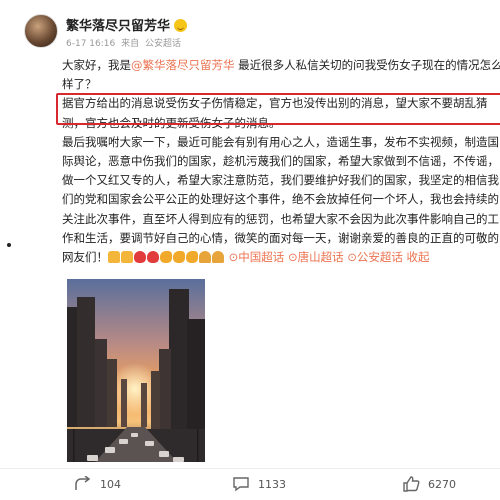  I want to click on share-count: 104, so click(110, 484).